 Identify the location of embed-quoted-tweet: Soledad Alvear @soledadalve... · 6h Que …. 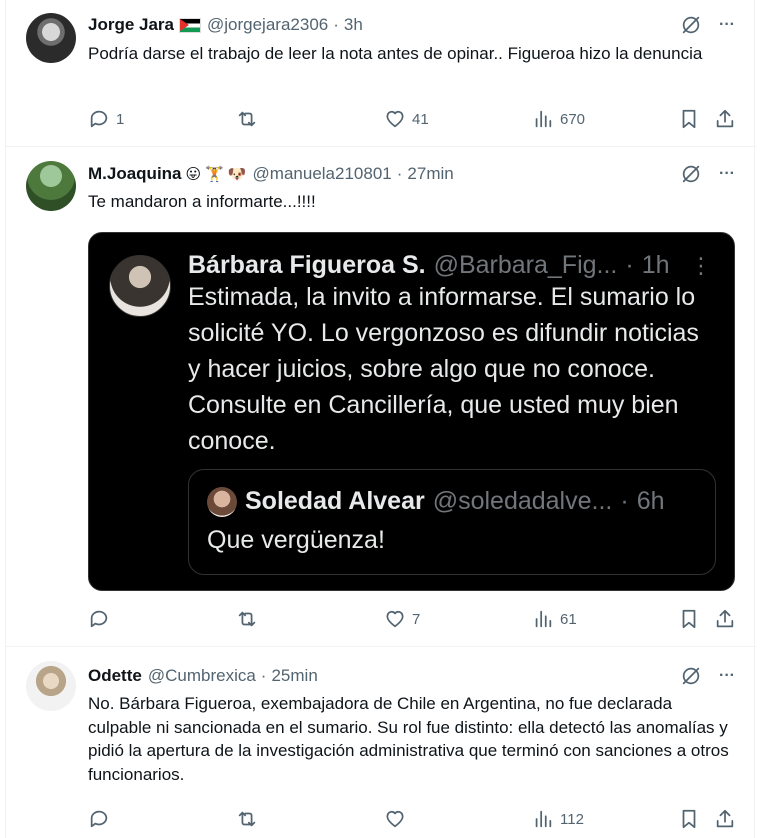
(452, 522).